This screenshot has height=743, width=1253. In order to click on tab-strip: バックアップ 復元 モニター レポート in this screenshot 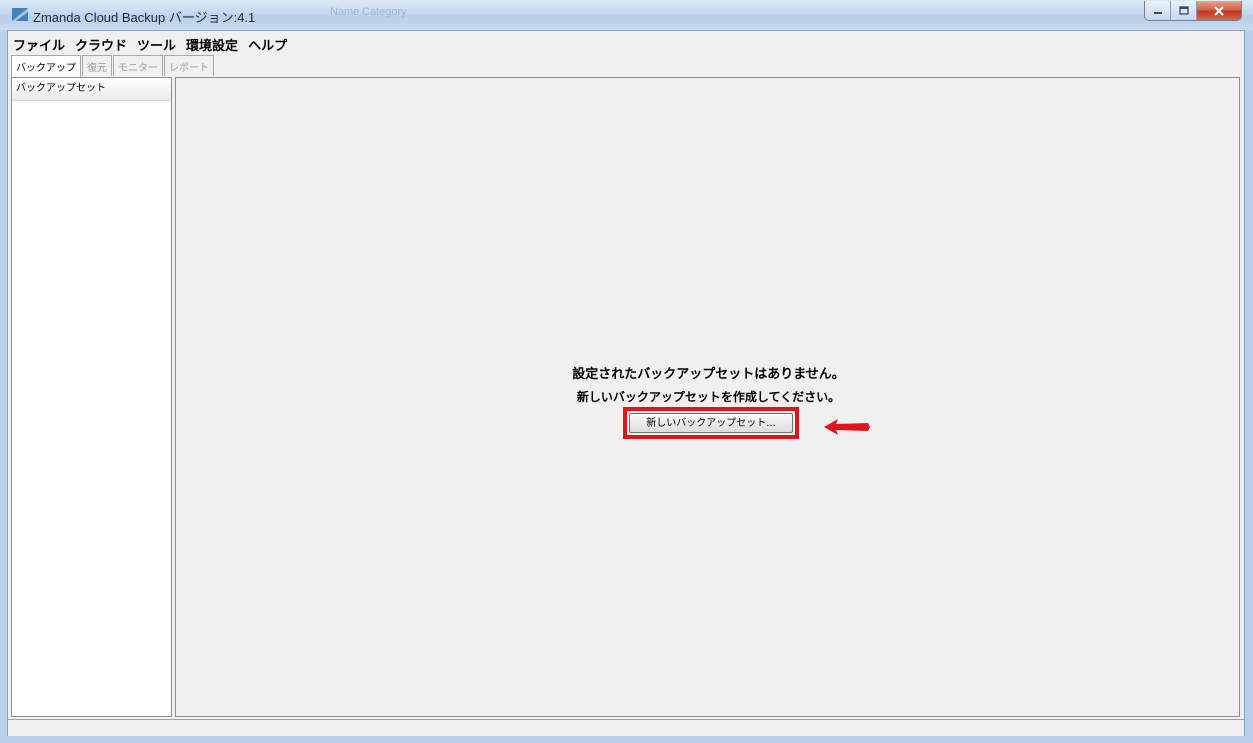, I will do `click(113, 66)`.